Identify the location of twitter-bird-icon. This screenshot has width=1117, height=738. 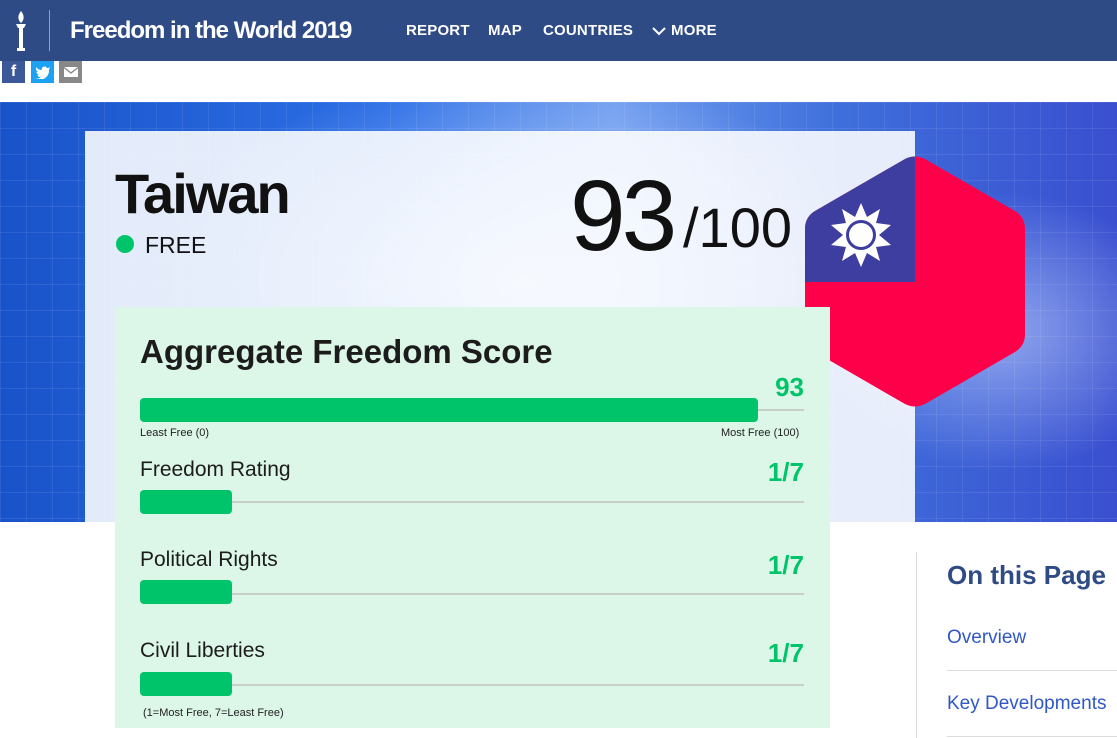
(42, 72).